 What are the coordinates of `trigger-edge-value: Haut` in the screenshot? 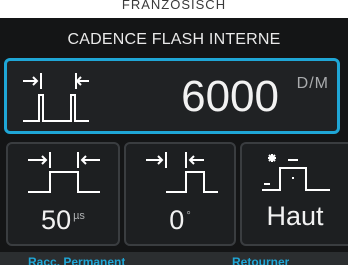 It's located at (295, 216).